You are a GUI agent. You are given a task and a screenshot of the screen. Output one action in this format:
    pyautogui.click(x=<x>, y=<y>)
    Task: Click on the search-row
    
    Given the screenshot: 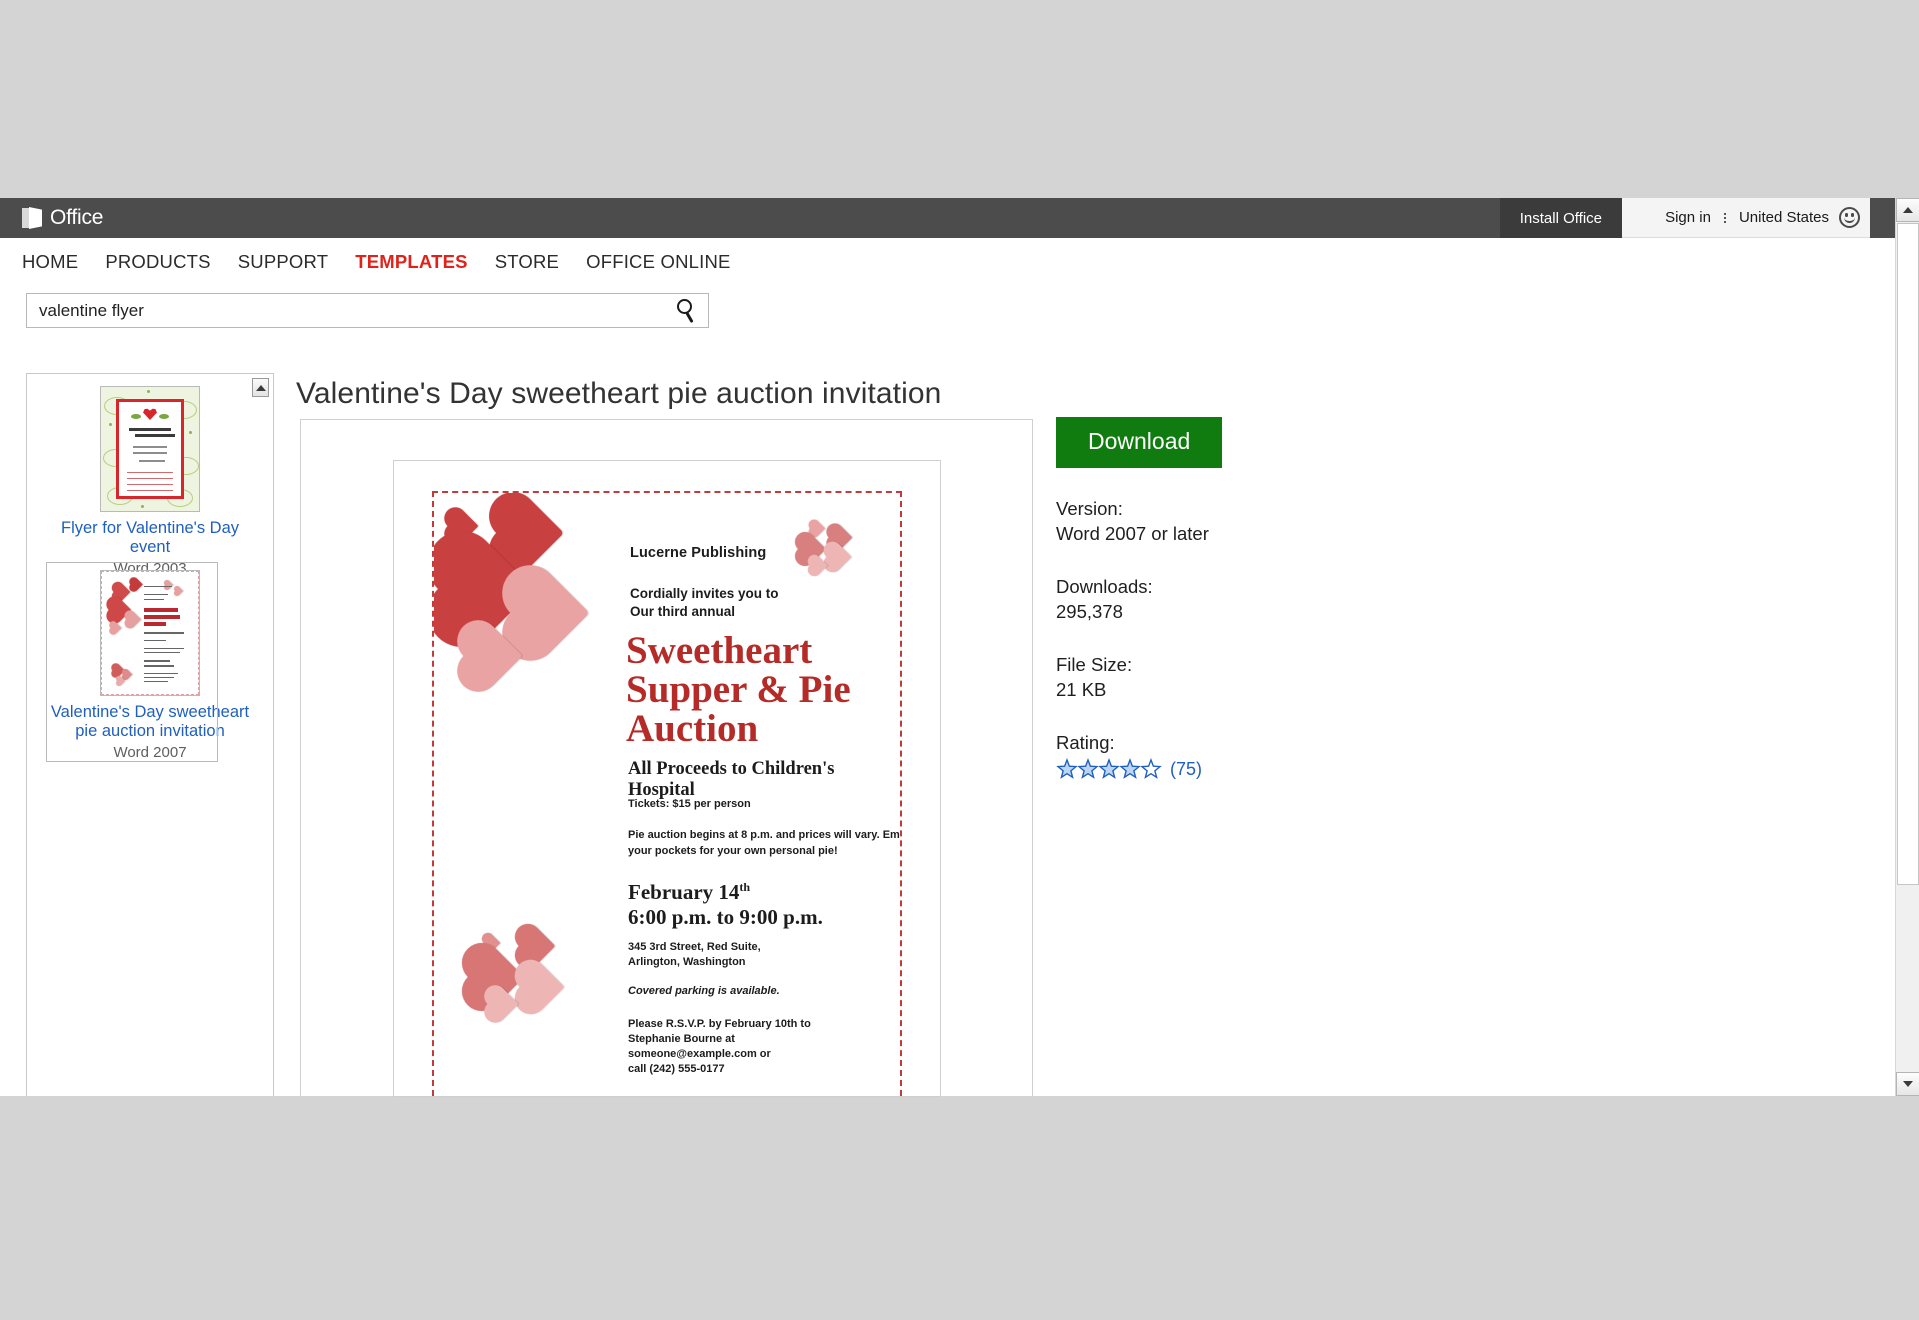 What is the action you would take?
    pyautogui.click(x=367, y=310)
    